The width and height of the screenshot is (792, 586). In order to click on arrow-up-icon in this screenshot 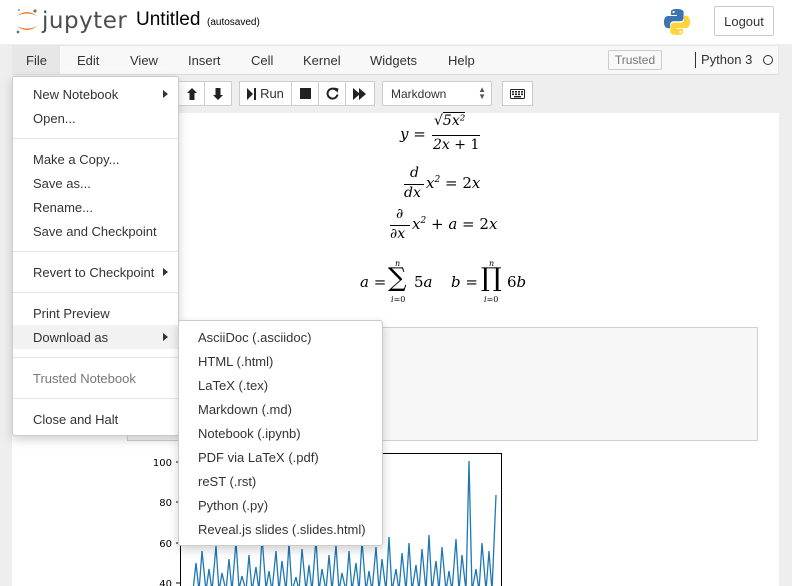, I will do `click(191, 93)`.